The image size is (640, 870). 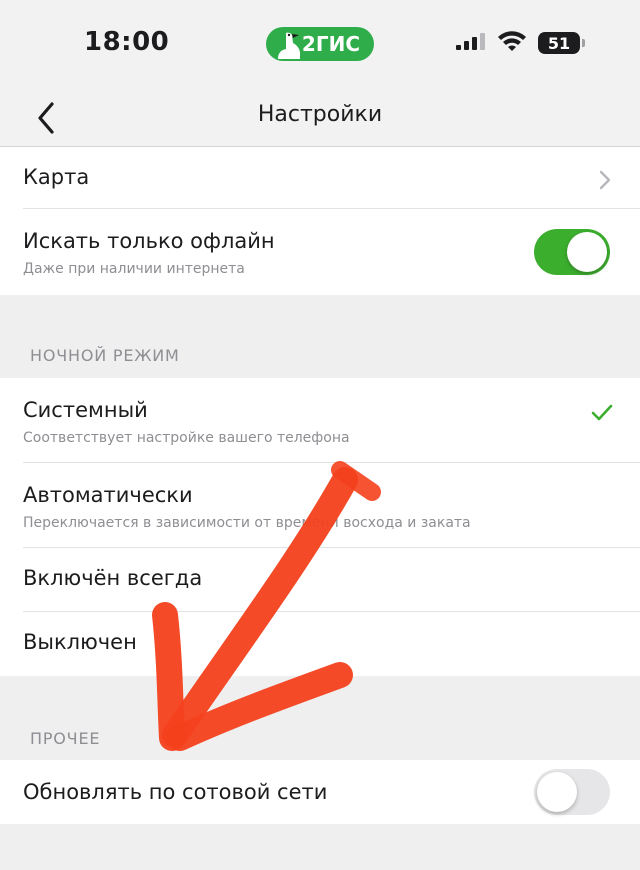 I want to click on brand-badge: 2ГИС, so click(x=320, y=44).